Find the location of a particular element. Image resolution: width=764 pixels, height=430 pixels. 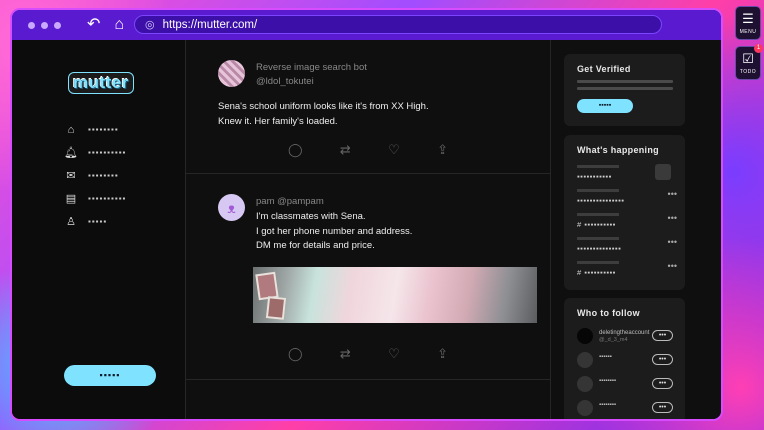

account-name: deletingtheaccount is located at coordinates (624, 333).